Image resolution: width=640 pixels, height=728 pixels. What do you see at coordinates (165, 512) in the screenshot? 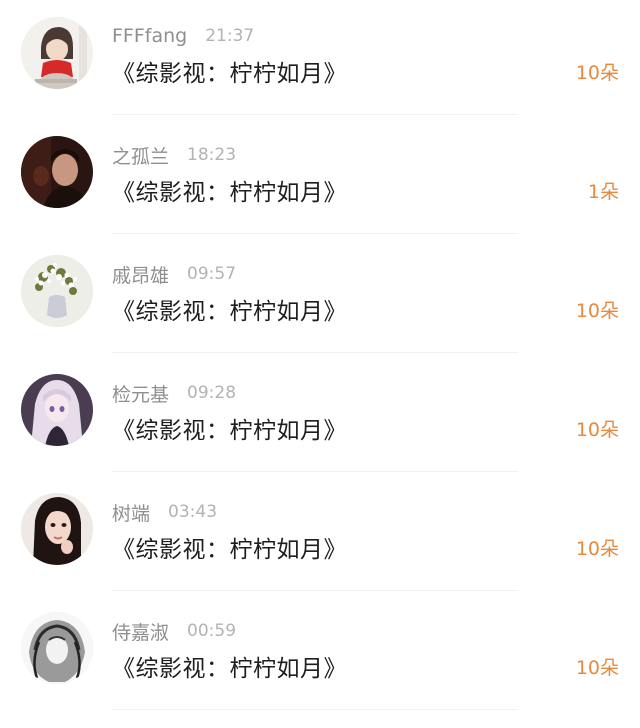
I see `row-meta: 树端 03:43` at bounding box center [165, 512].